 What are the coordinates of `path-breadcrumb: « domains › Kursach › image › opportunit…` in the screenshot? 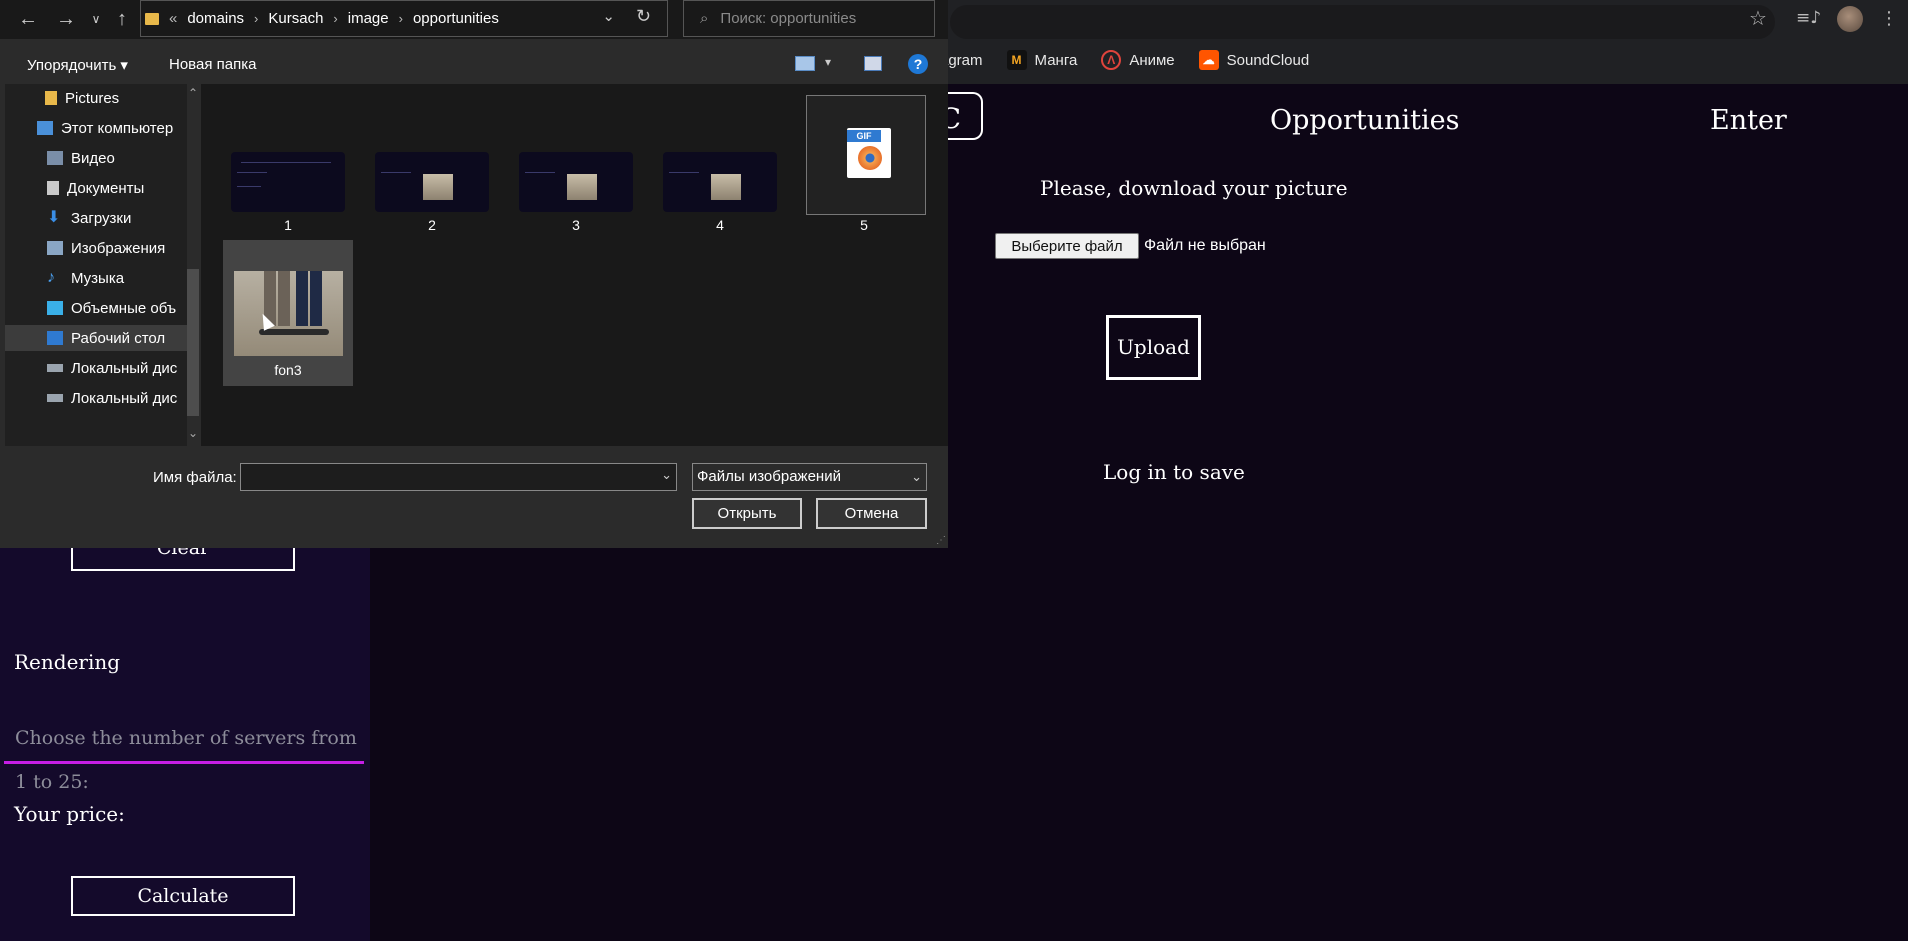 It's located at (404, 18).